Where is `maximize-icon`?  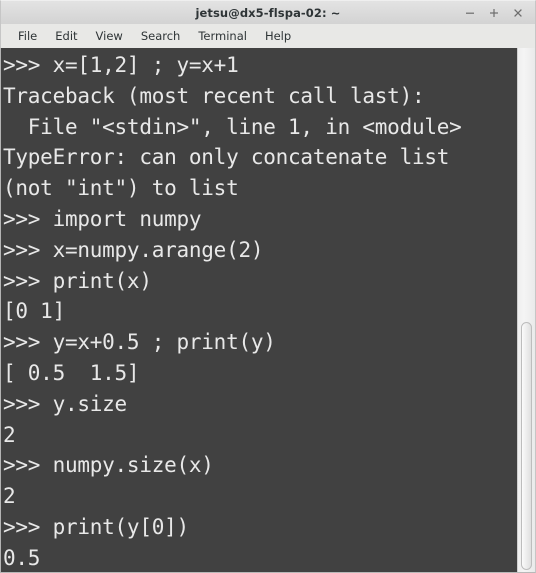 maximize-icon is located at coordinates (494, 13).